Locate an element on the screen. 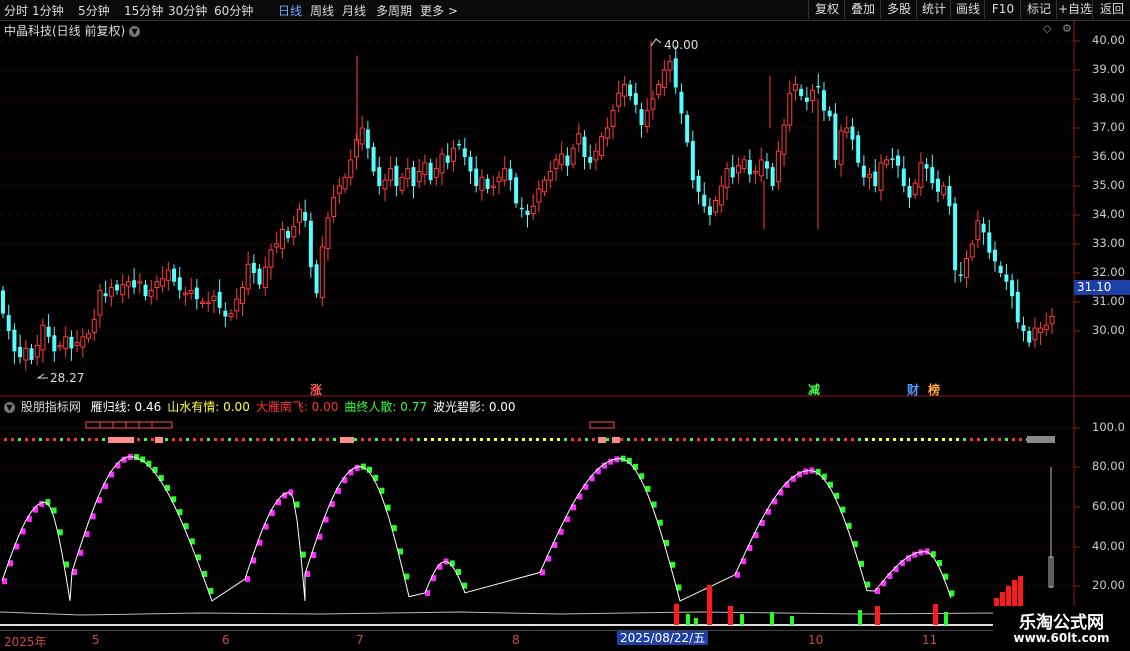 This screenshot has width=1130, height=651. price-tick: 40.00 is located at coordinates (1108, 40).